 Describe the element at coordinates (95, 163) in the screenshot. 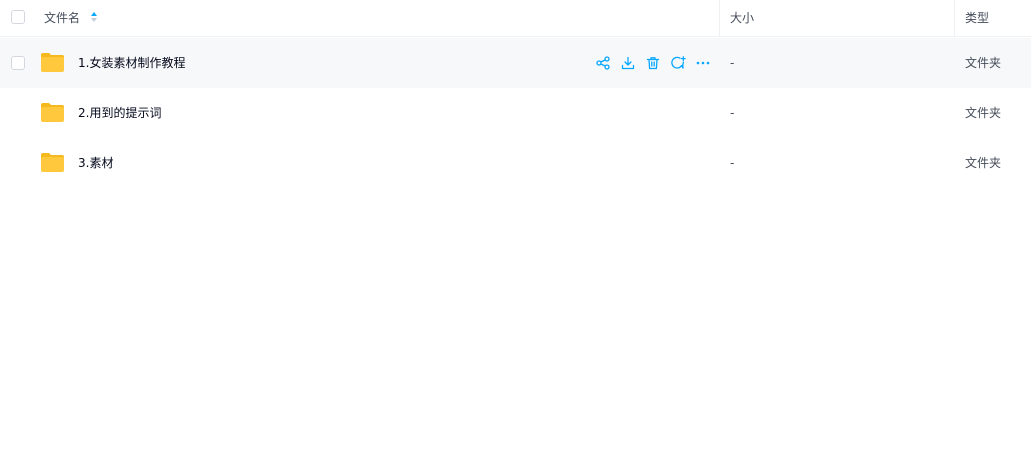

I see `file-name: 3.素材` at that location.